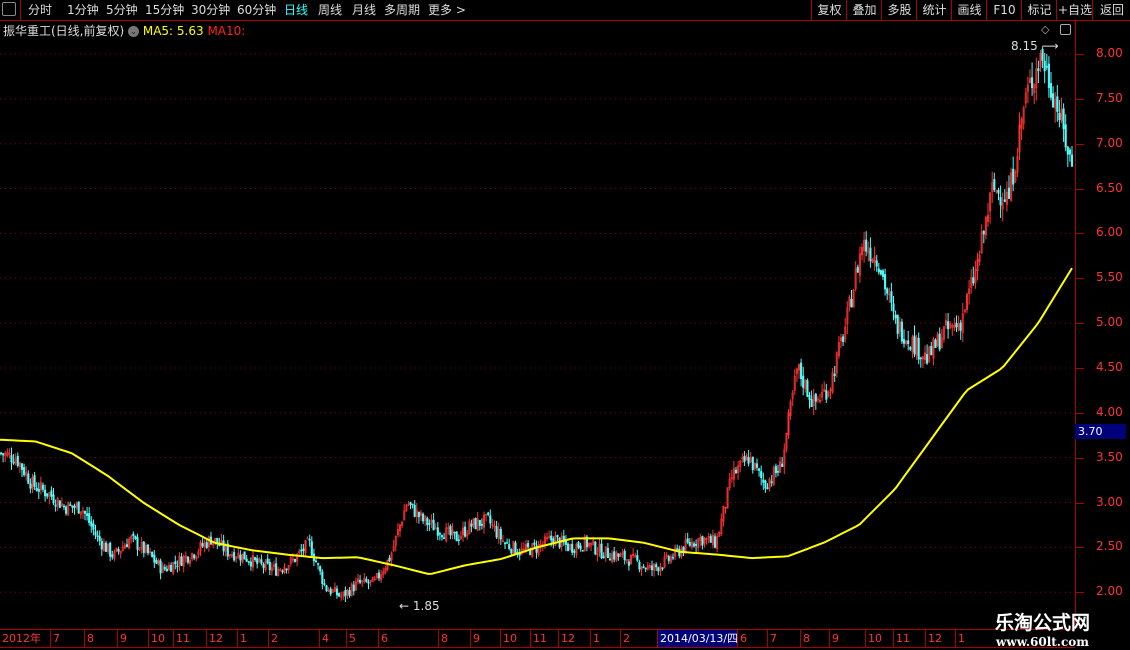  Describe the element at coordinates (829, 10) in the screenshot. I see `toolbar-button: 复权` at that location.